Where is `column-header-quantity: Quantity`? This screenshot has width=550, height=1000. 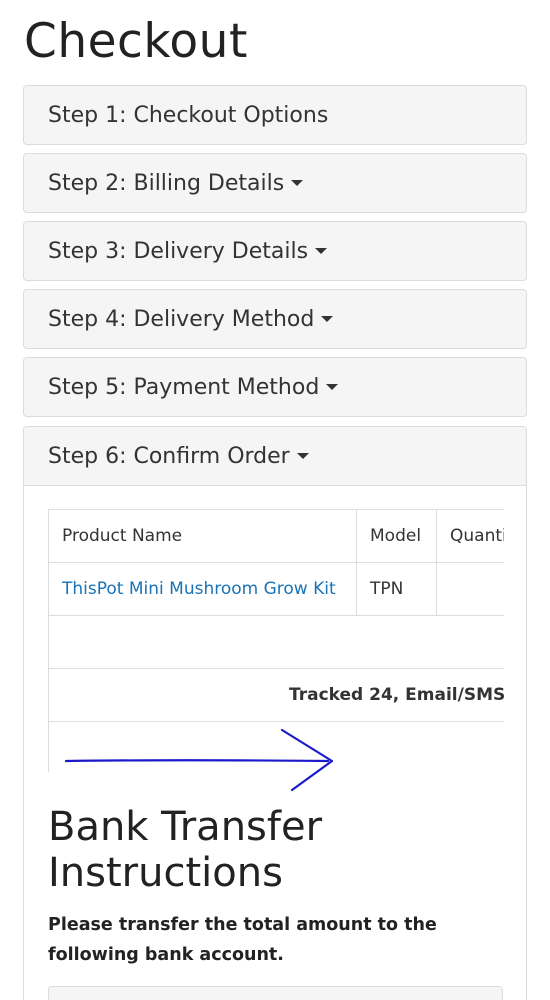
column-header-quantity: Quantity is located at coordinates (470, 536).